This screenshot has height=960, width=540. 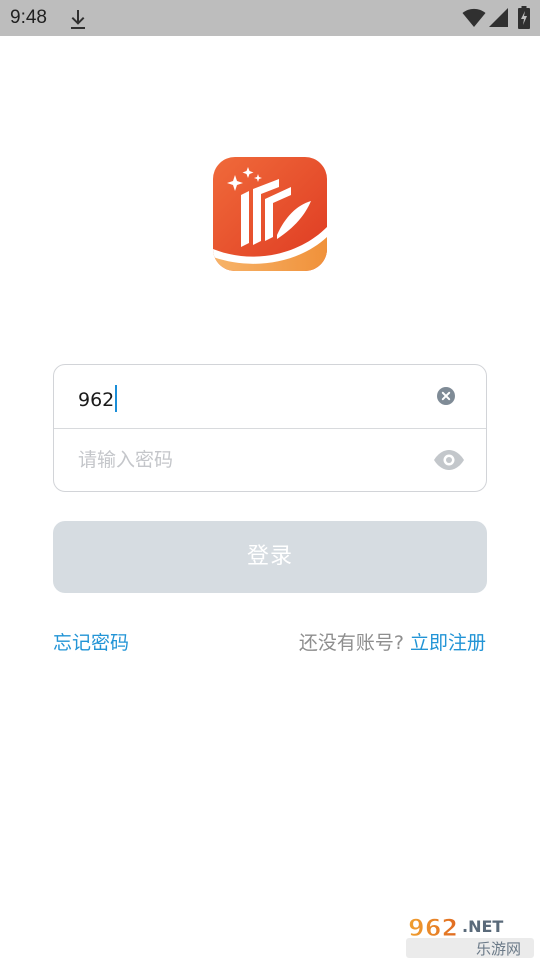 What do you see at coordinates (524, 17) in the screenshot?
I see `battery-charging-icon` at bounding box center [524, 17].